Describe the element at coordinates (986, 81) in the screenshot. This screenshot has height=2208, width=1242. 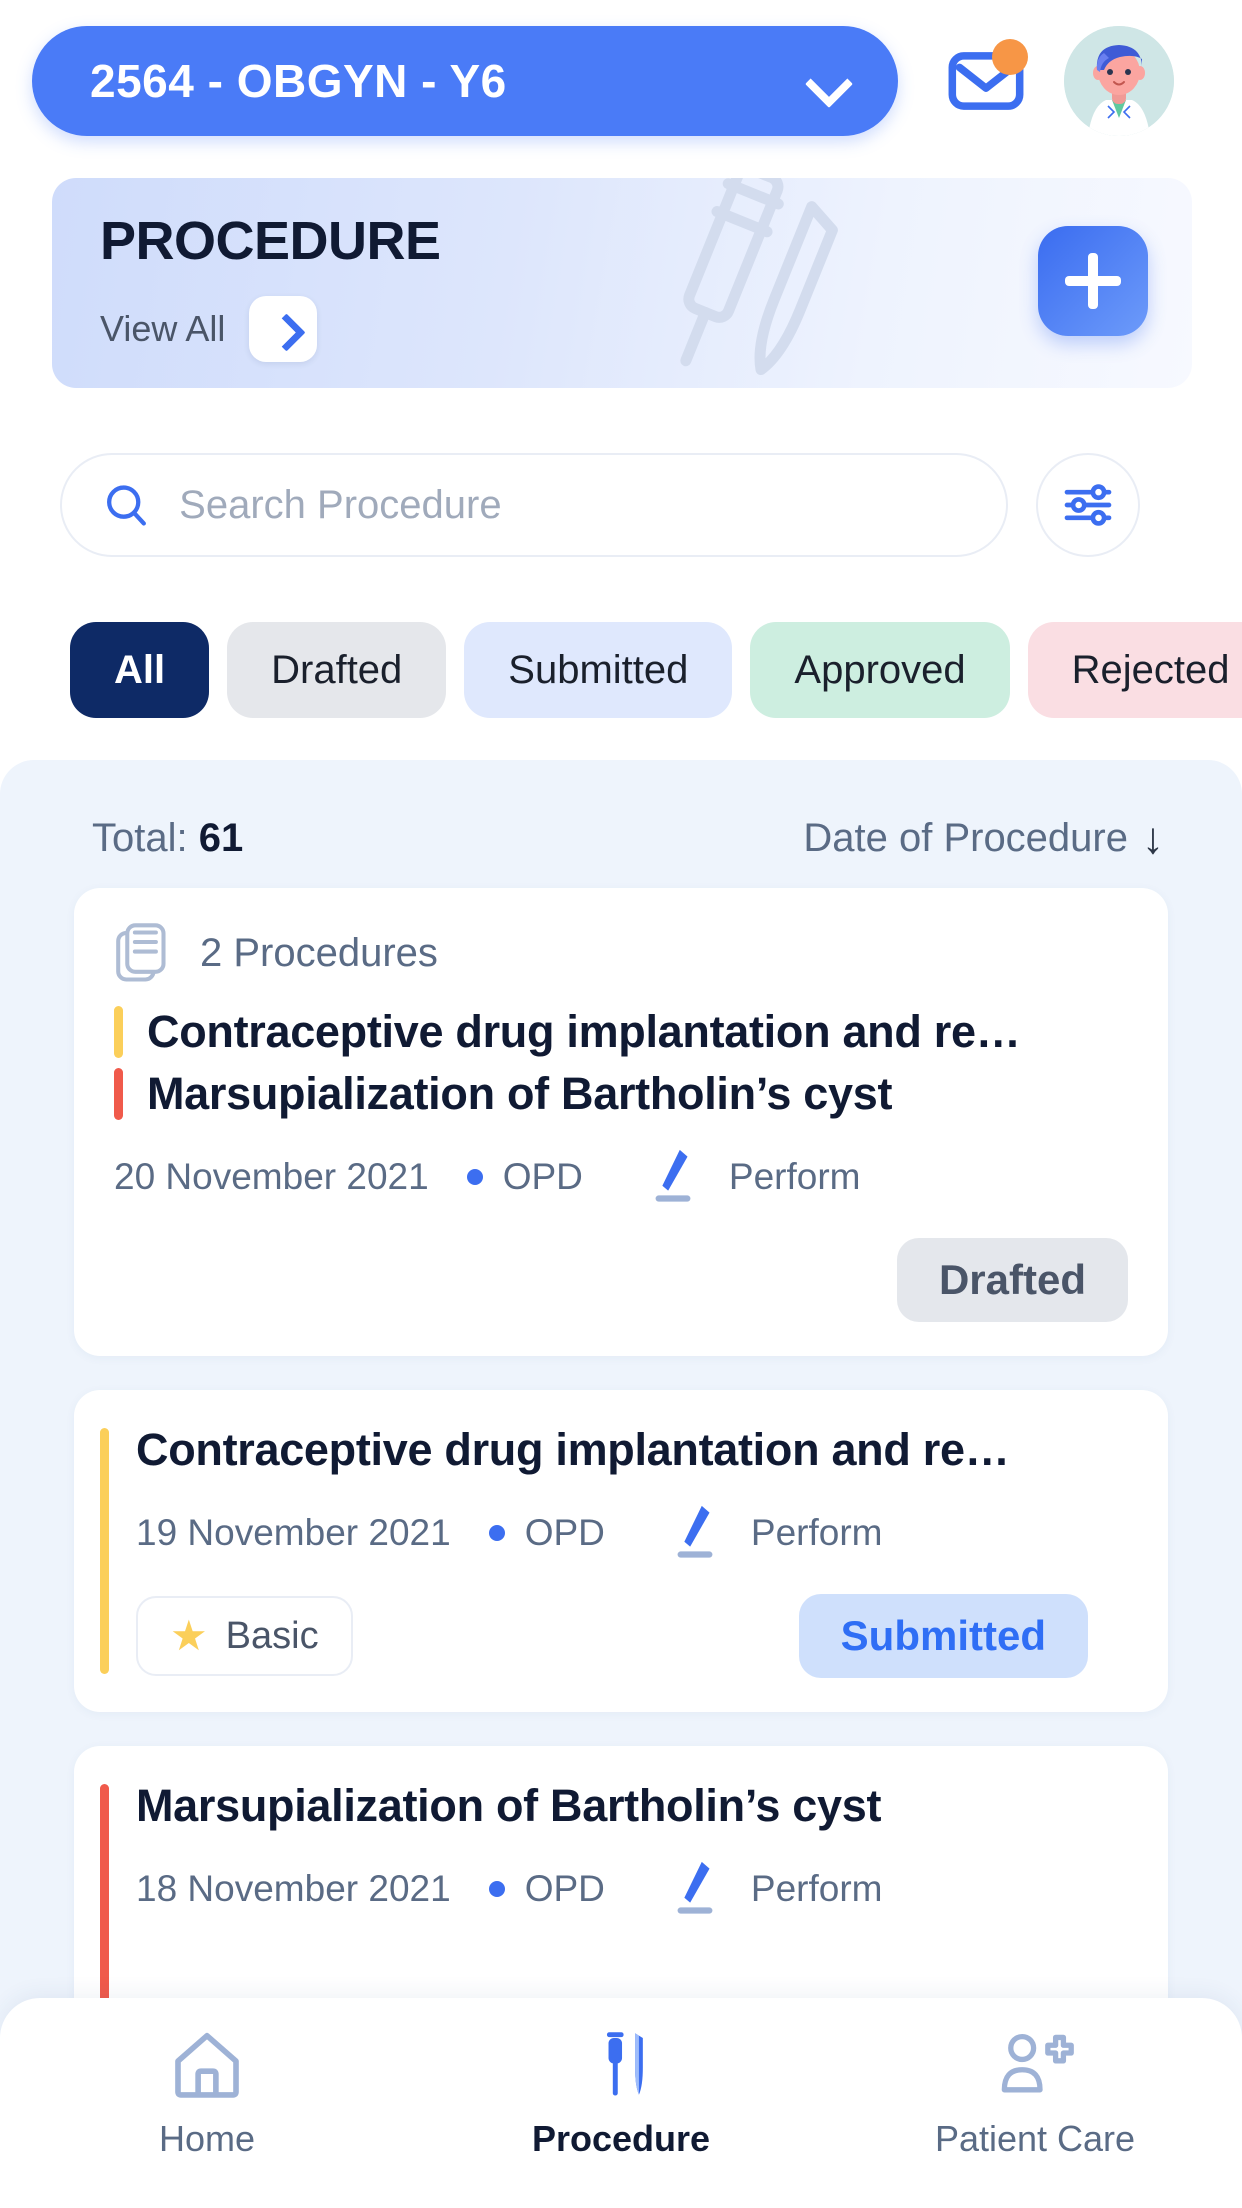
I see `mail-button` at that location.